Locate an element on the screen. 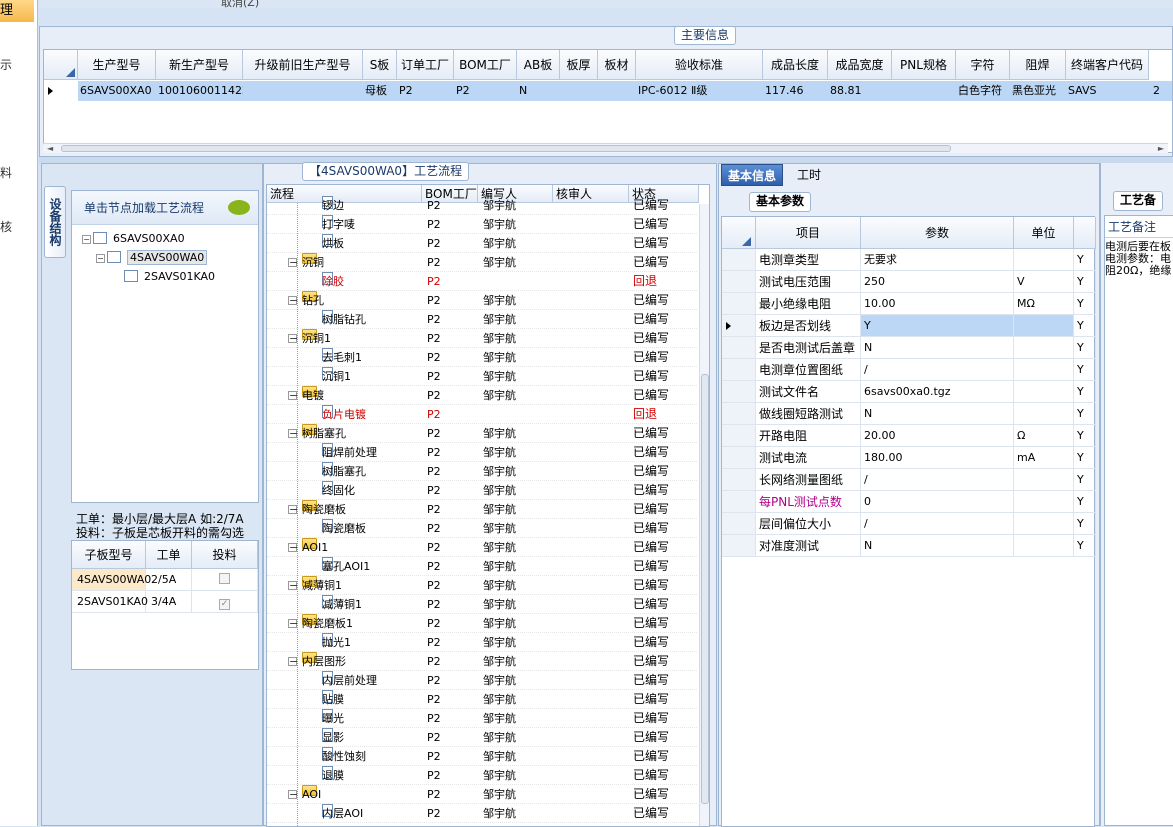  tab-work-hours: 工时 is located at coordinates (809, 175).